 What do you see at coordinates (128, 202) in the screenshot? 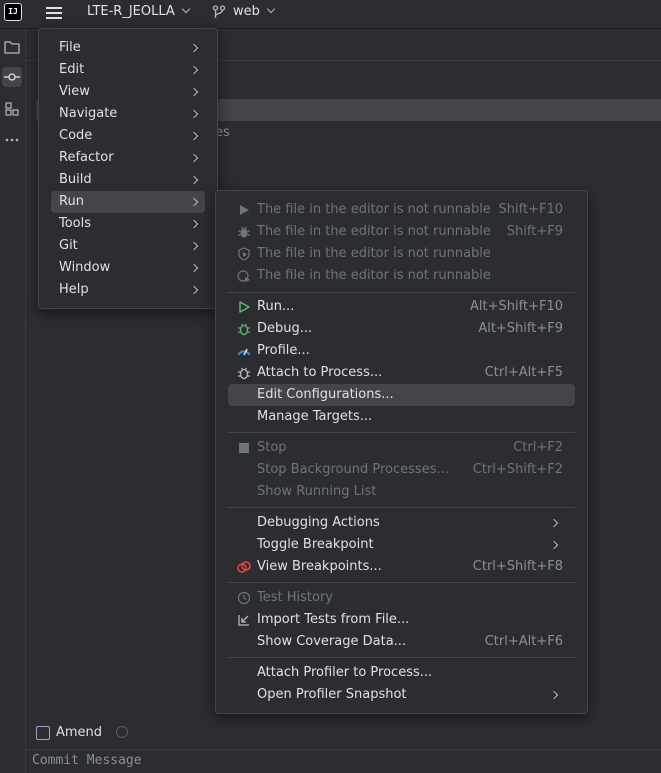
I see `menu-item-run: Run` at bounding box center [128, 202].